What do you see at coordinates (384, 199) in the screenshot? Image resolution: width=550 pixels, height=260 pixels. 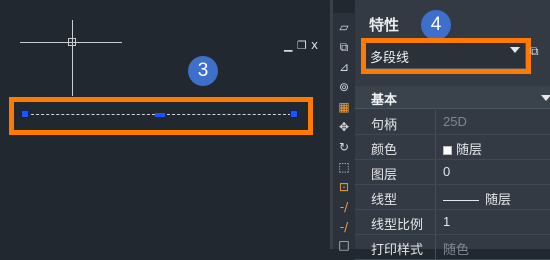 I see `property-label: 线型` at bounding box center [384, 199].